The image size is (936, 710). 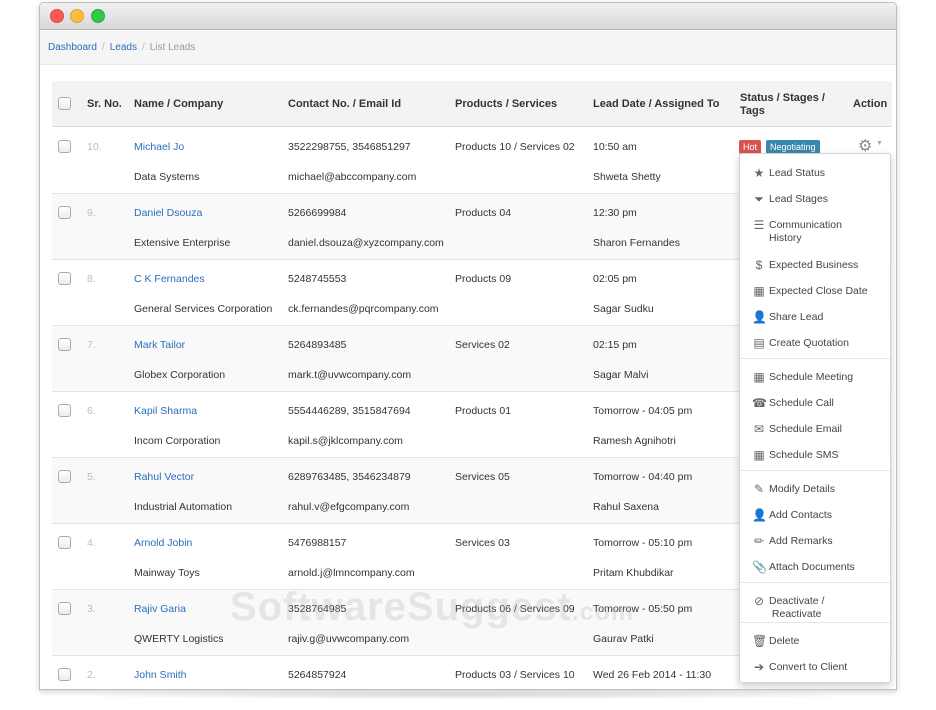 What do you see at coordinates (621, 375) in the screenshot?
I see `lead-assigned-to: Sagar Malvi` at bounding box center [621, 375].